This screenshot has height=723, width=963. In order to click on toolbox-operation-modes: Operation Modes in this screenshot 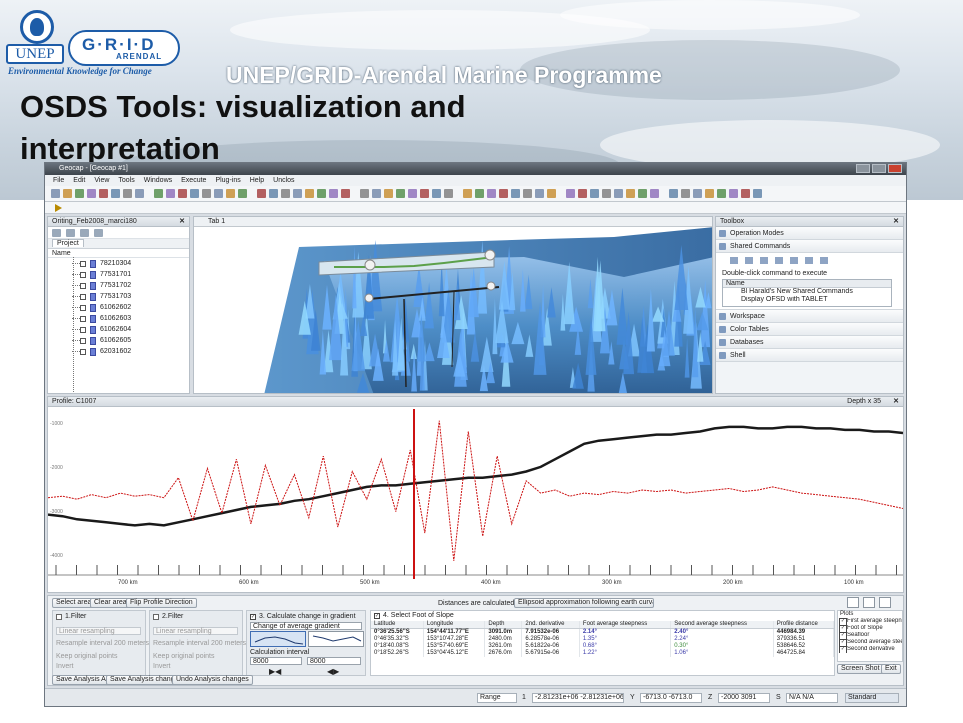, I will do `click(809, 233)`.